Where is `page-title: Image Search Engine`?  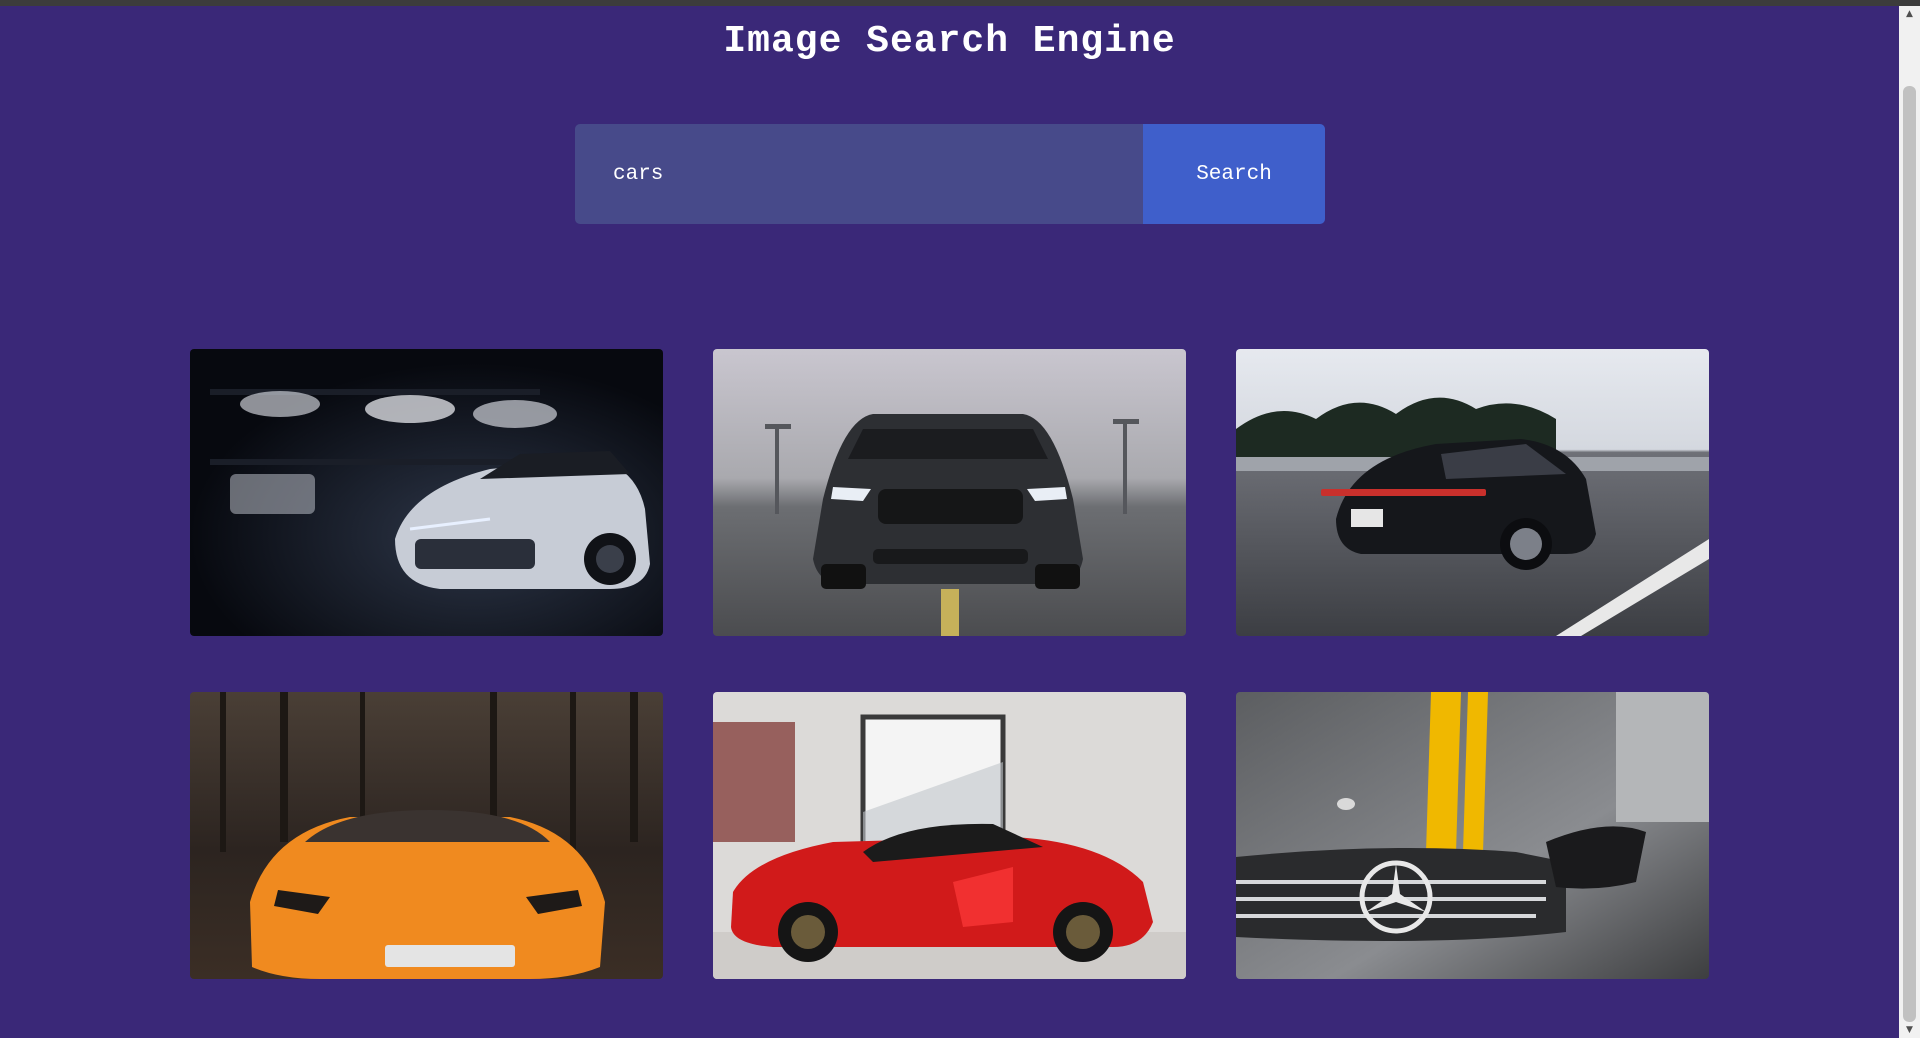
page-title: Image Search Engine is located at coordinates (949, 41).